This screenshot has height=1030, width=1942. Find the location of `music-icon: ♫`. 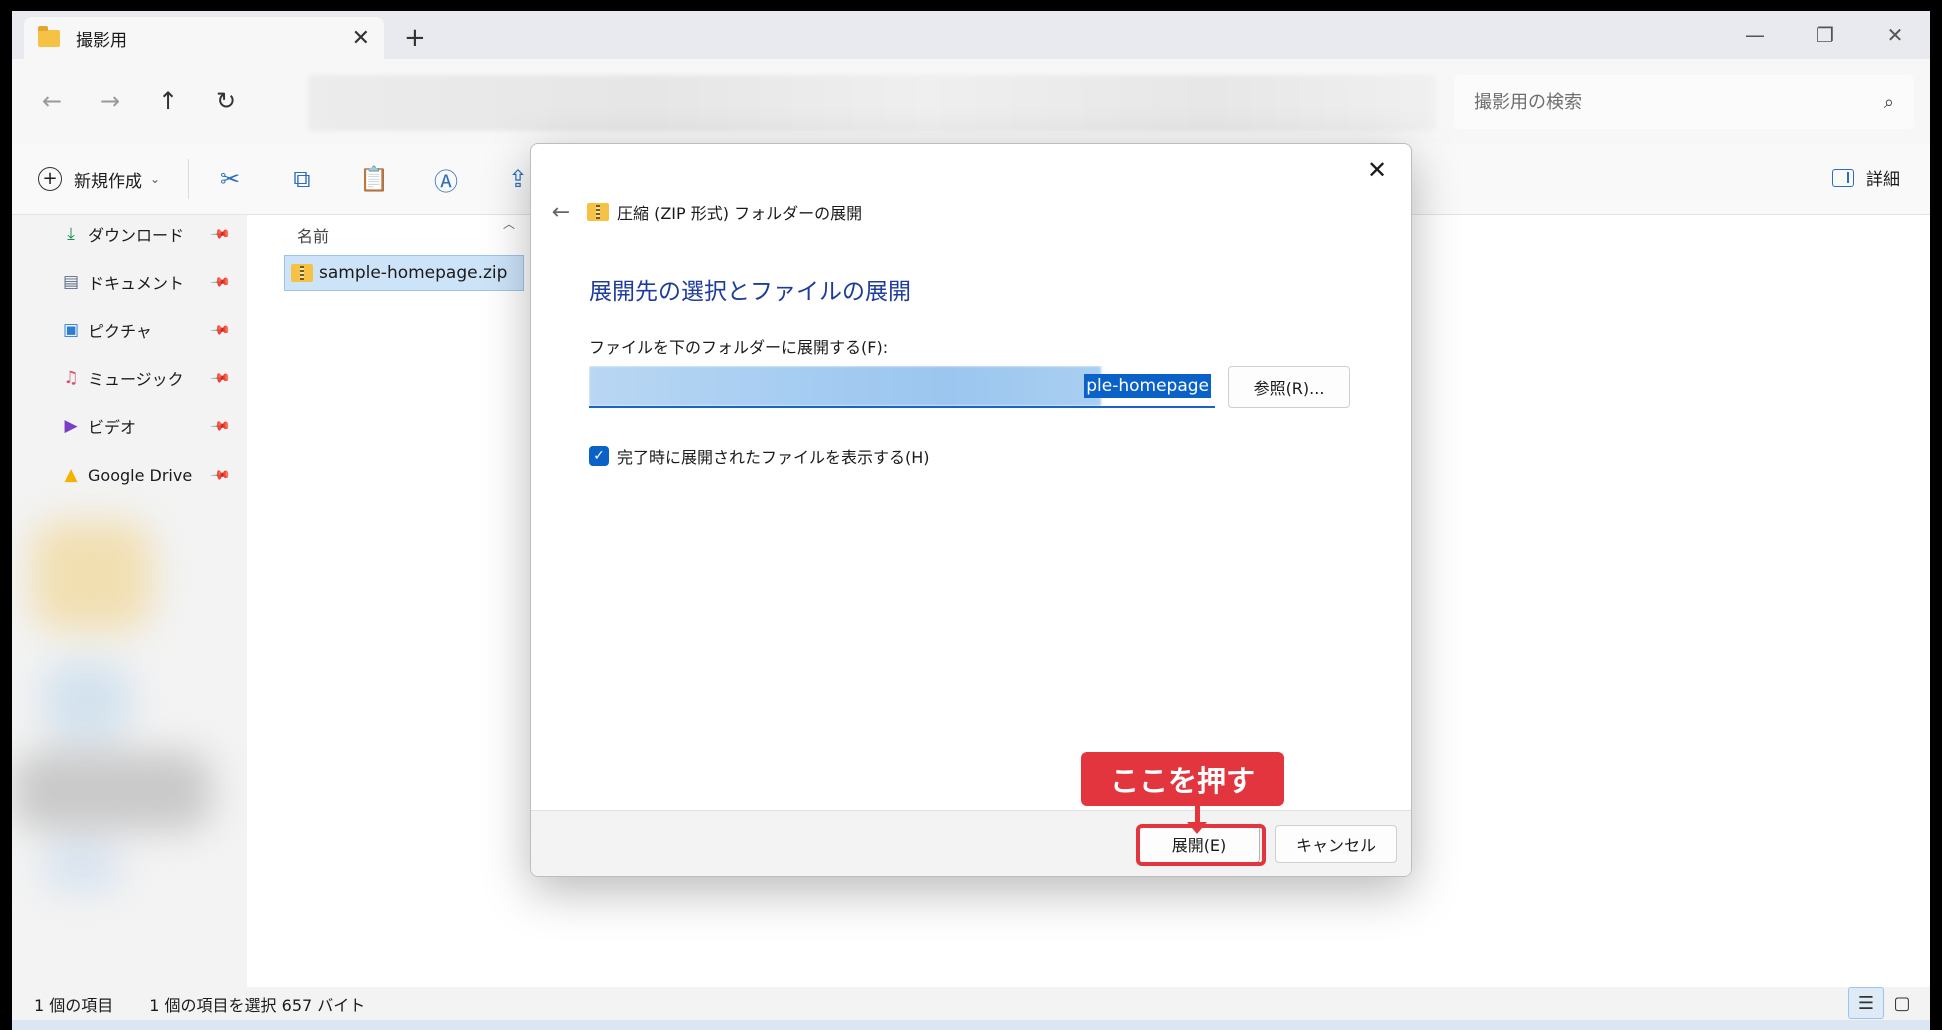

music-icon: ♫ is located at coordinates (71, 378).